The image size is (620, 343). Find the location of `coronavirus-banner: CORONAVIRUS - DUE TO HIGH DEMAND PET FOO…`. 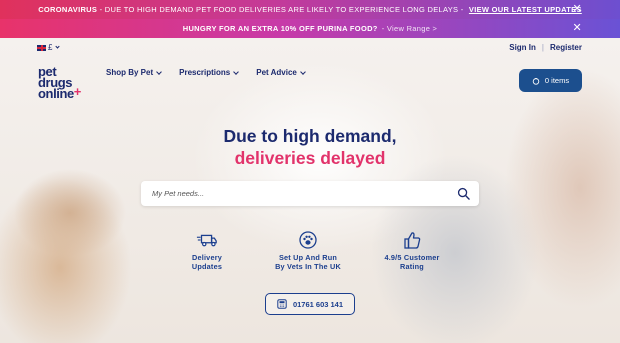

coronavirus-banner: CORONAVIRUS - DUE TO HIGH DEMAND PET FOO… is located at coordinates (310, 9).